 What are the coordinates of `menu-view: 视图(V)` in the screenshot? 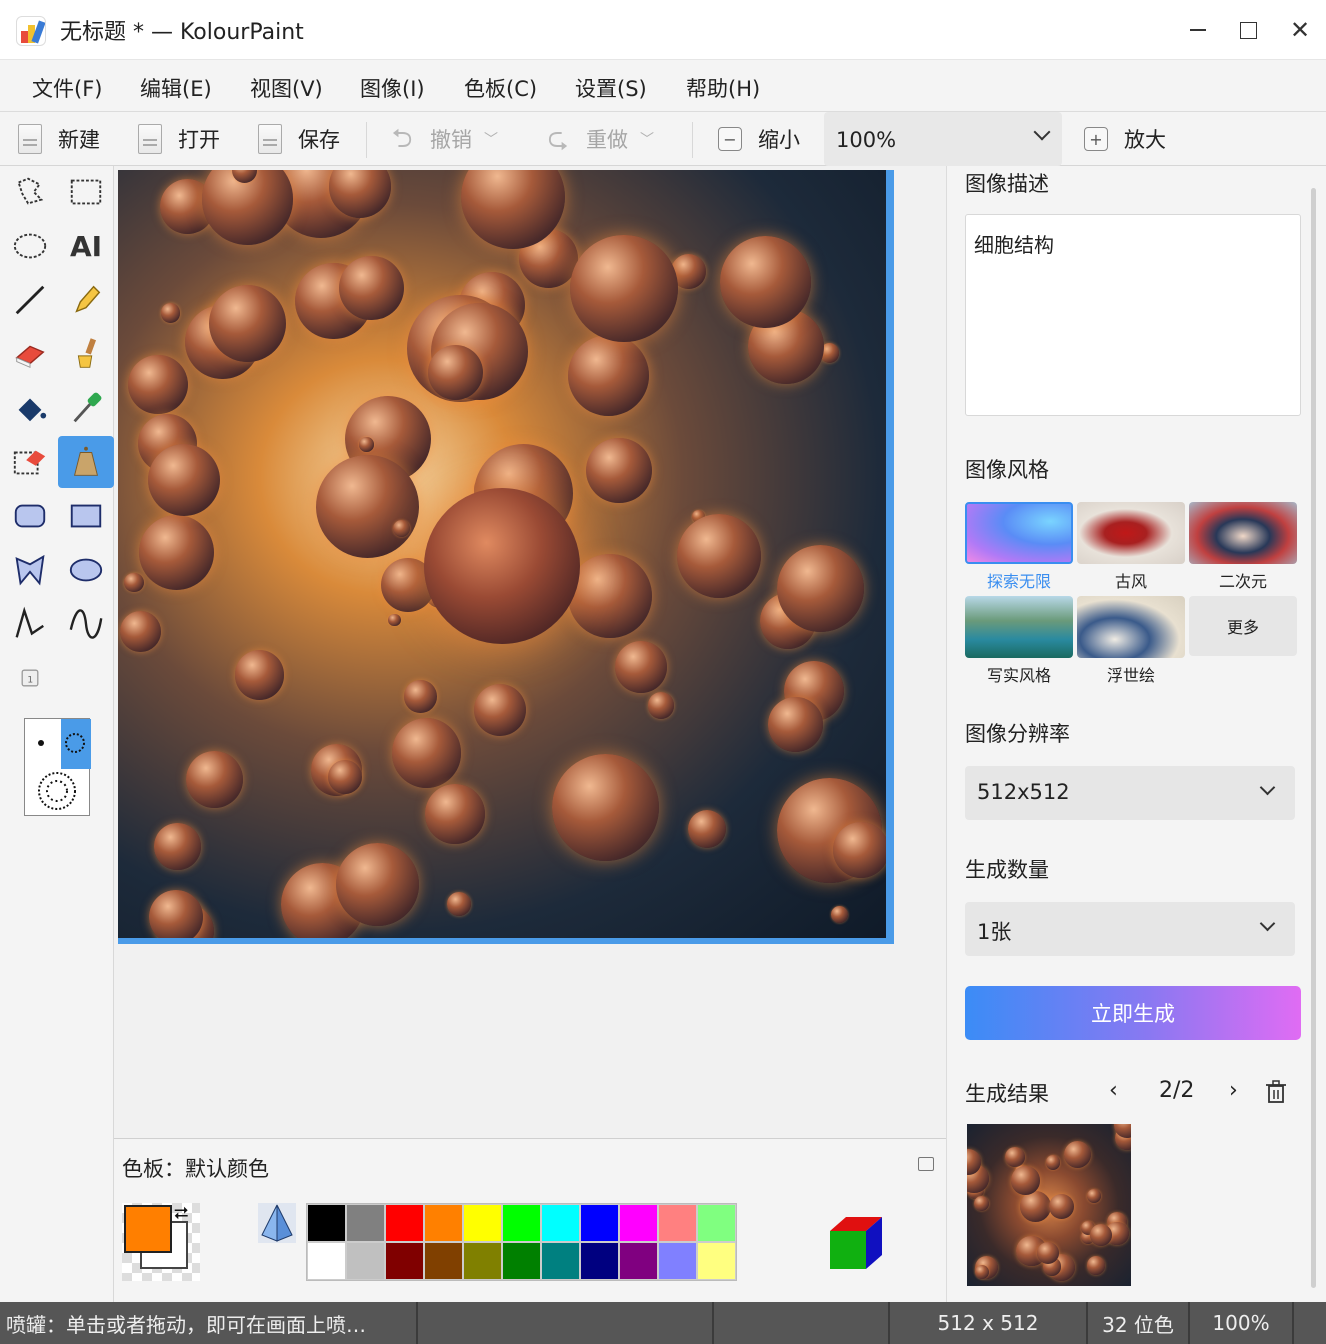 It's located at (286, 88).